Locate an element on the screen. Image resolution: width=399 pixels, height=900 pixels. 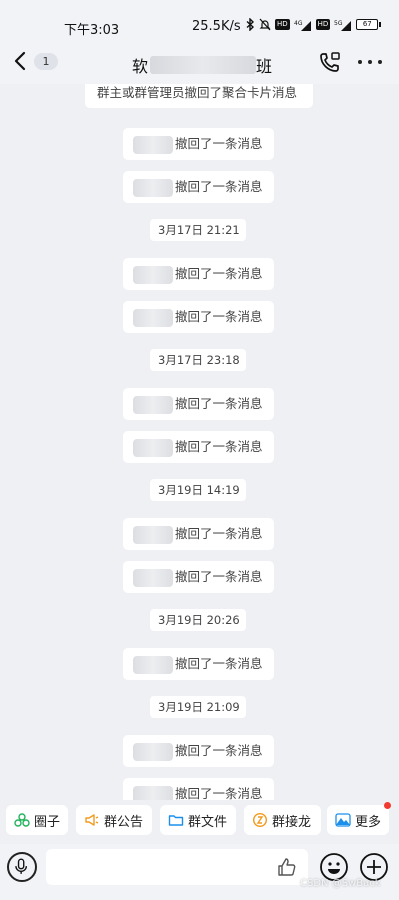
redacted-title-block is located at coordinates (203, 65).